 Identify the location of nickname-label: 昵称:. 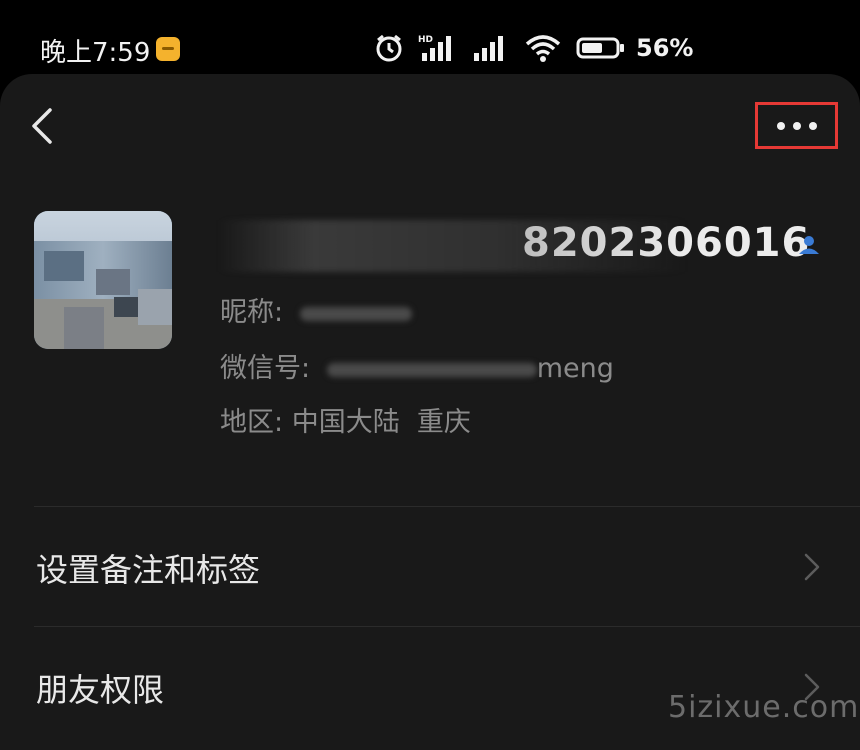
(252, 312).